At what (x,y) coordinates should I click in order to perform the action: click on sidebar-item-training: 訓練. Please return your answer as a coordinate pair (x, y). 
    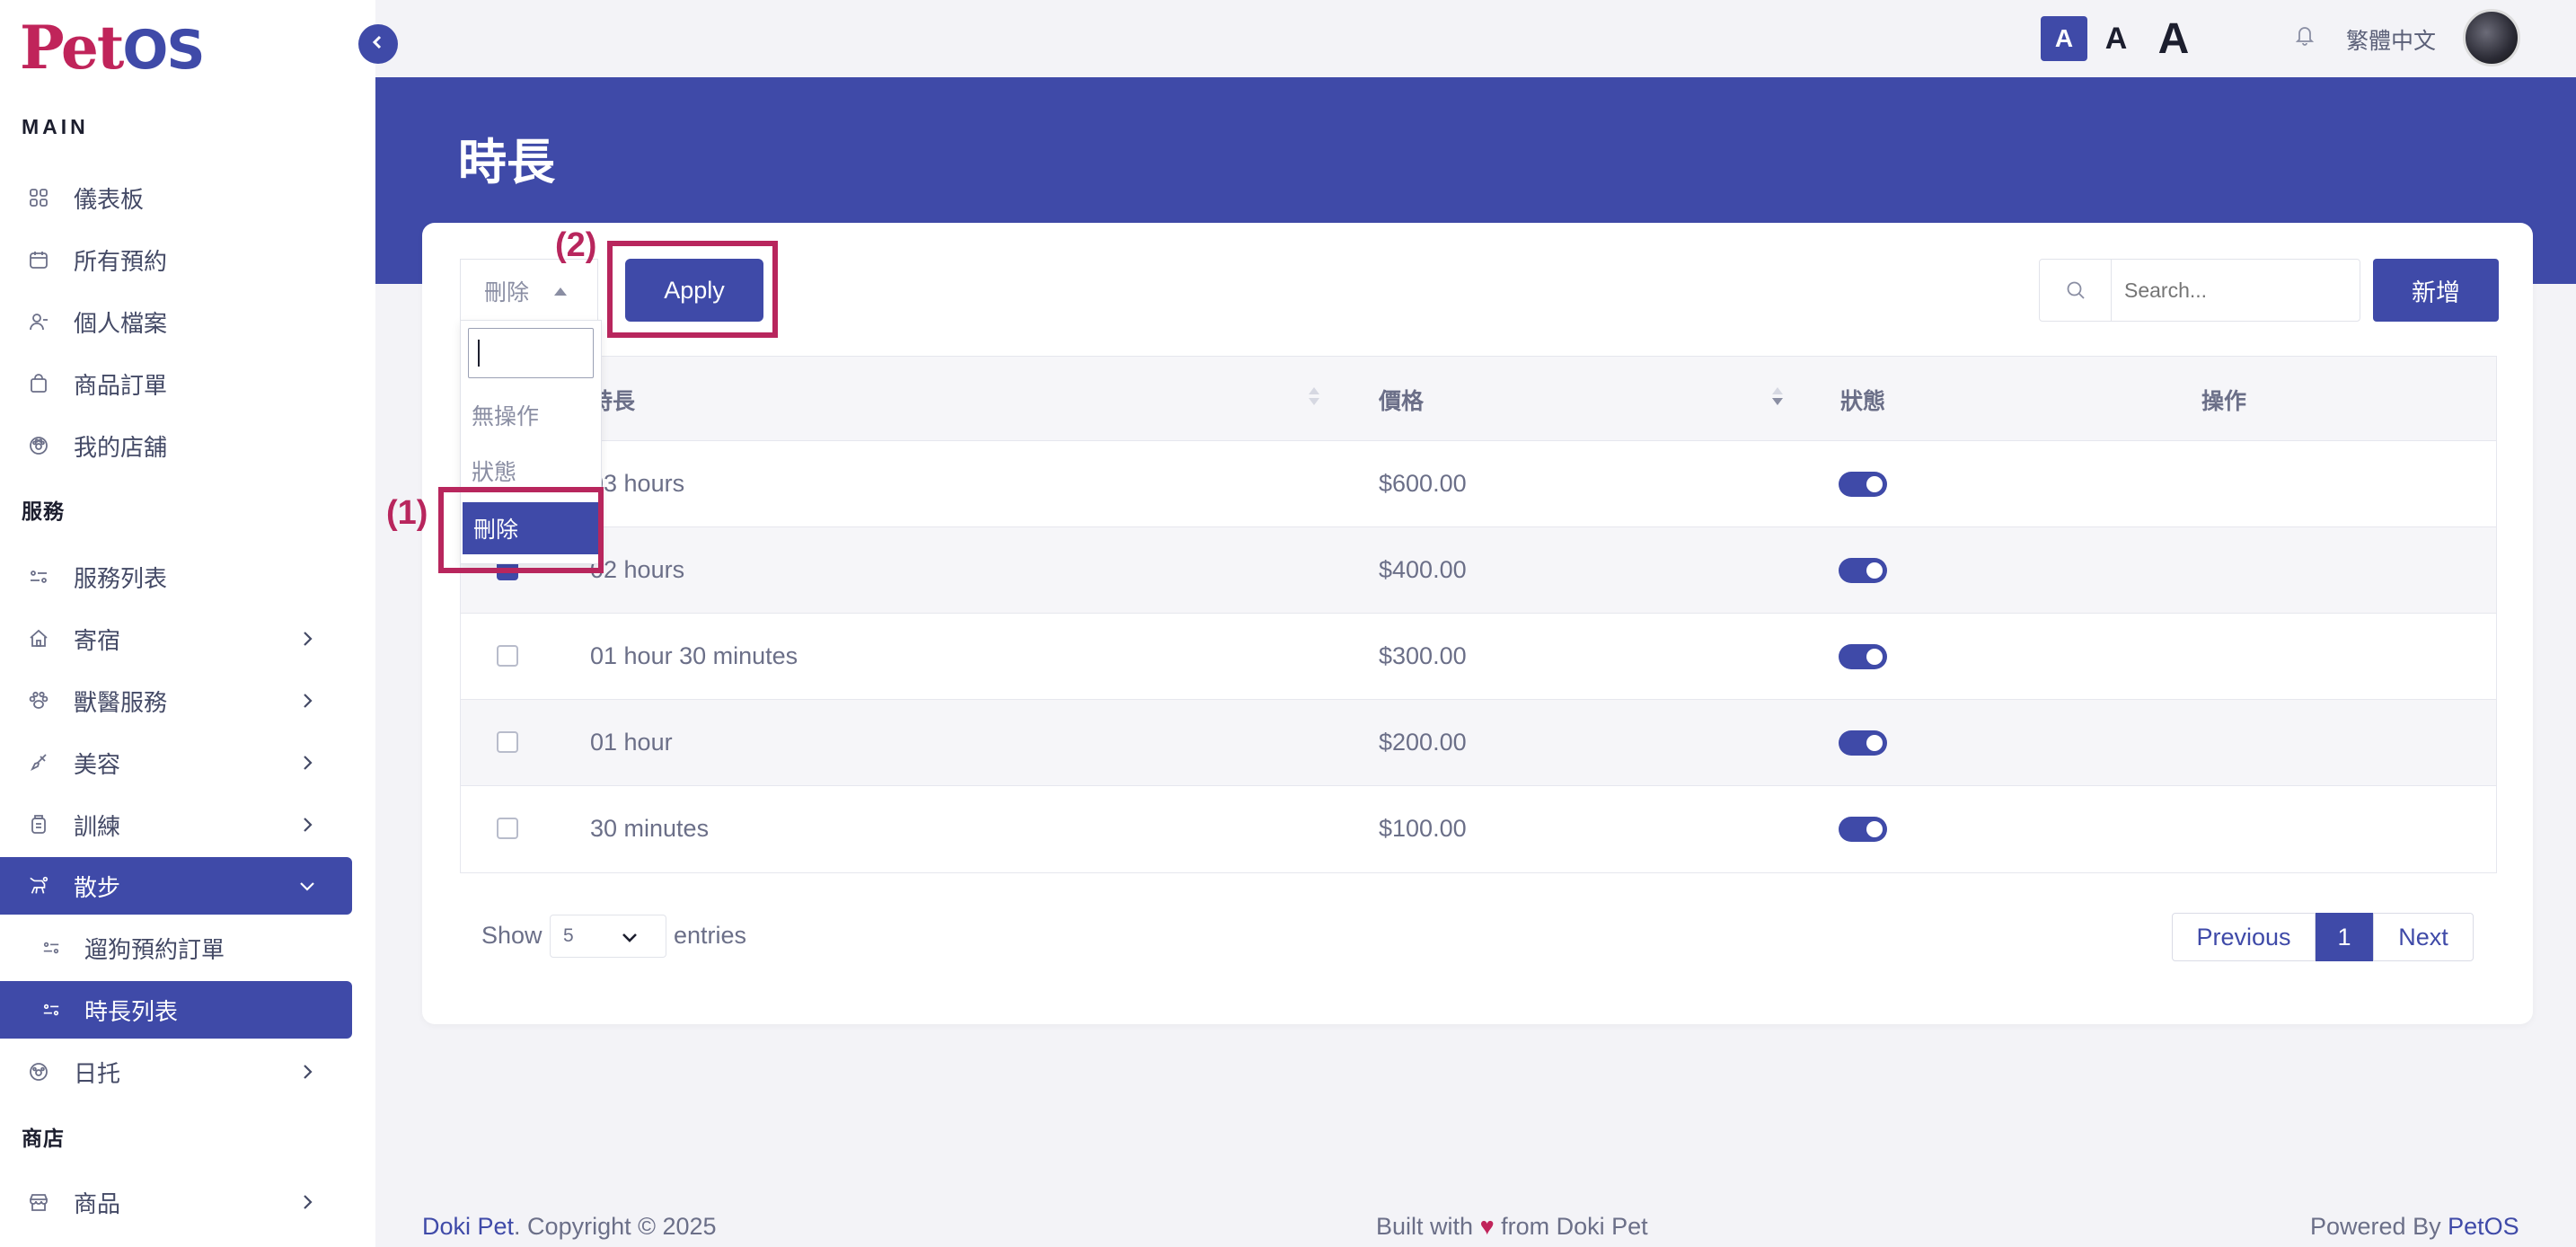
    Looking at the image, I should click on (176, 825).